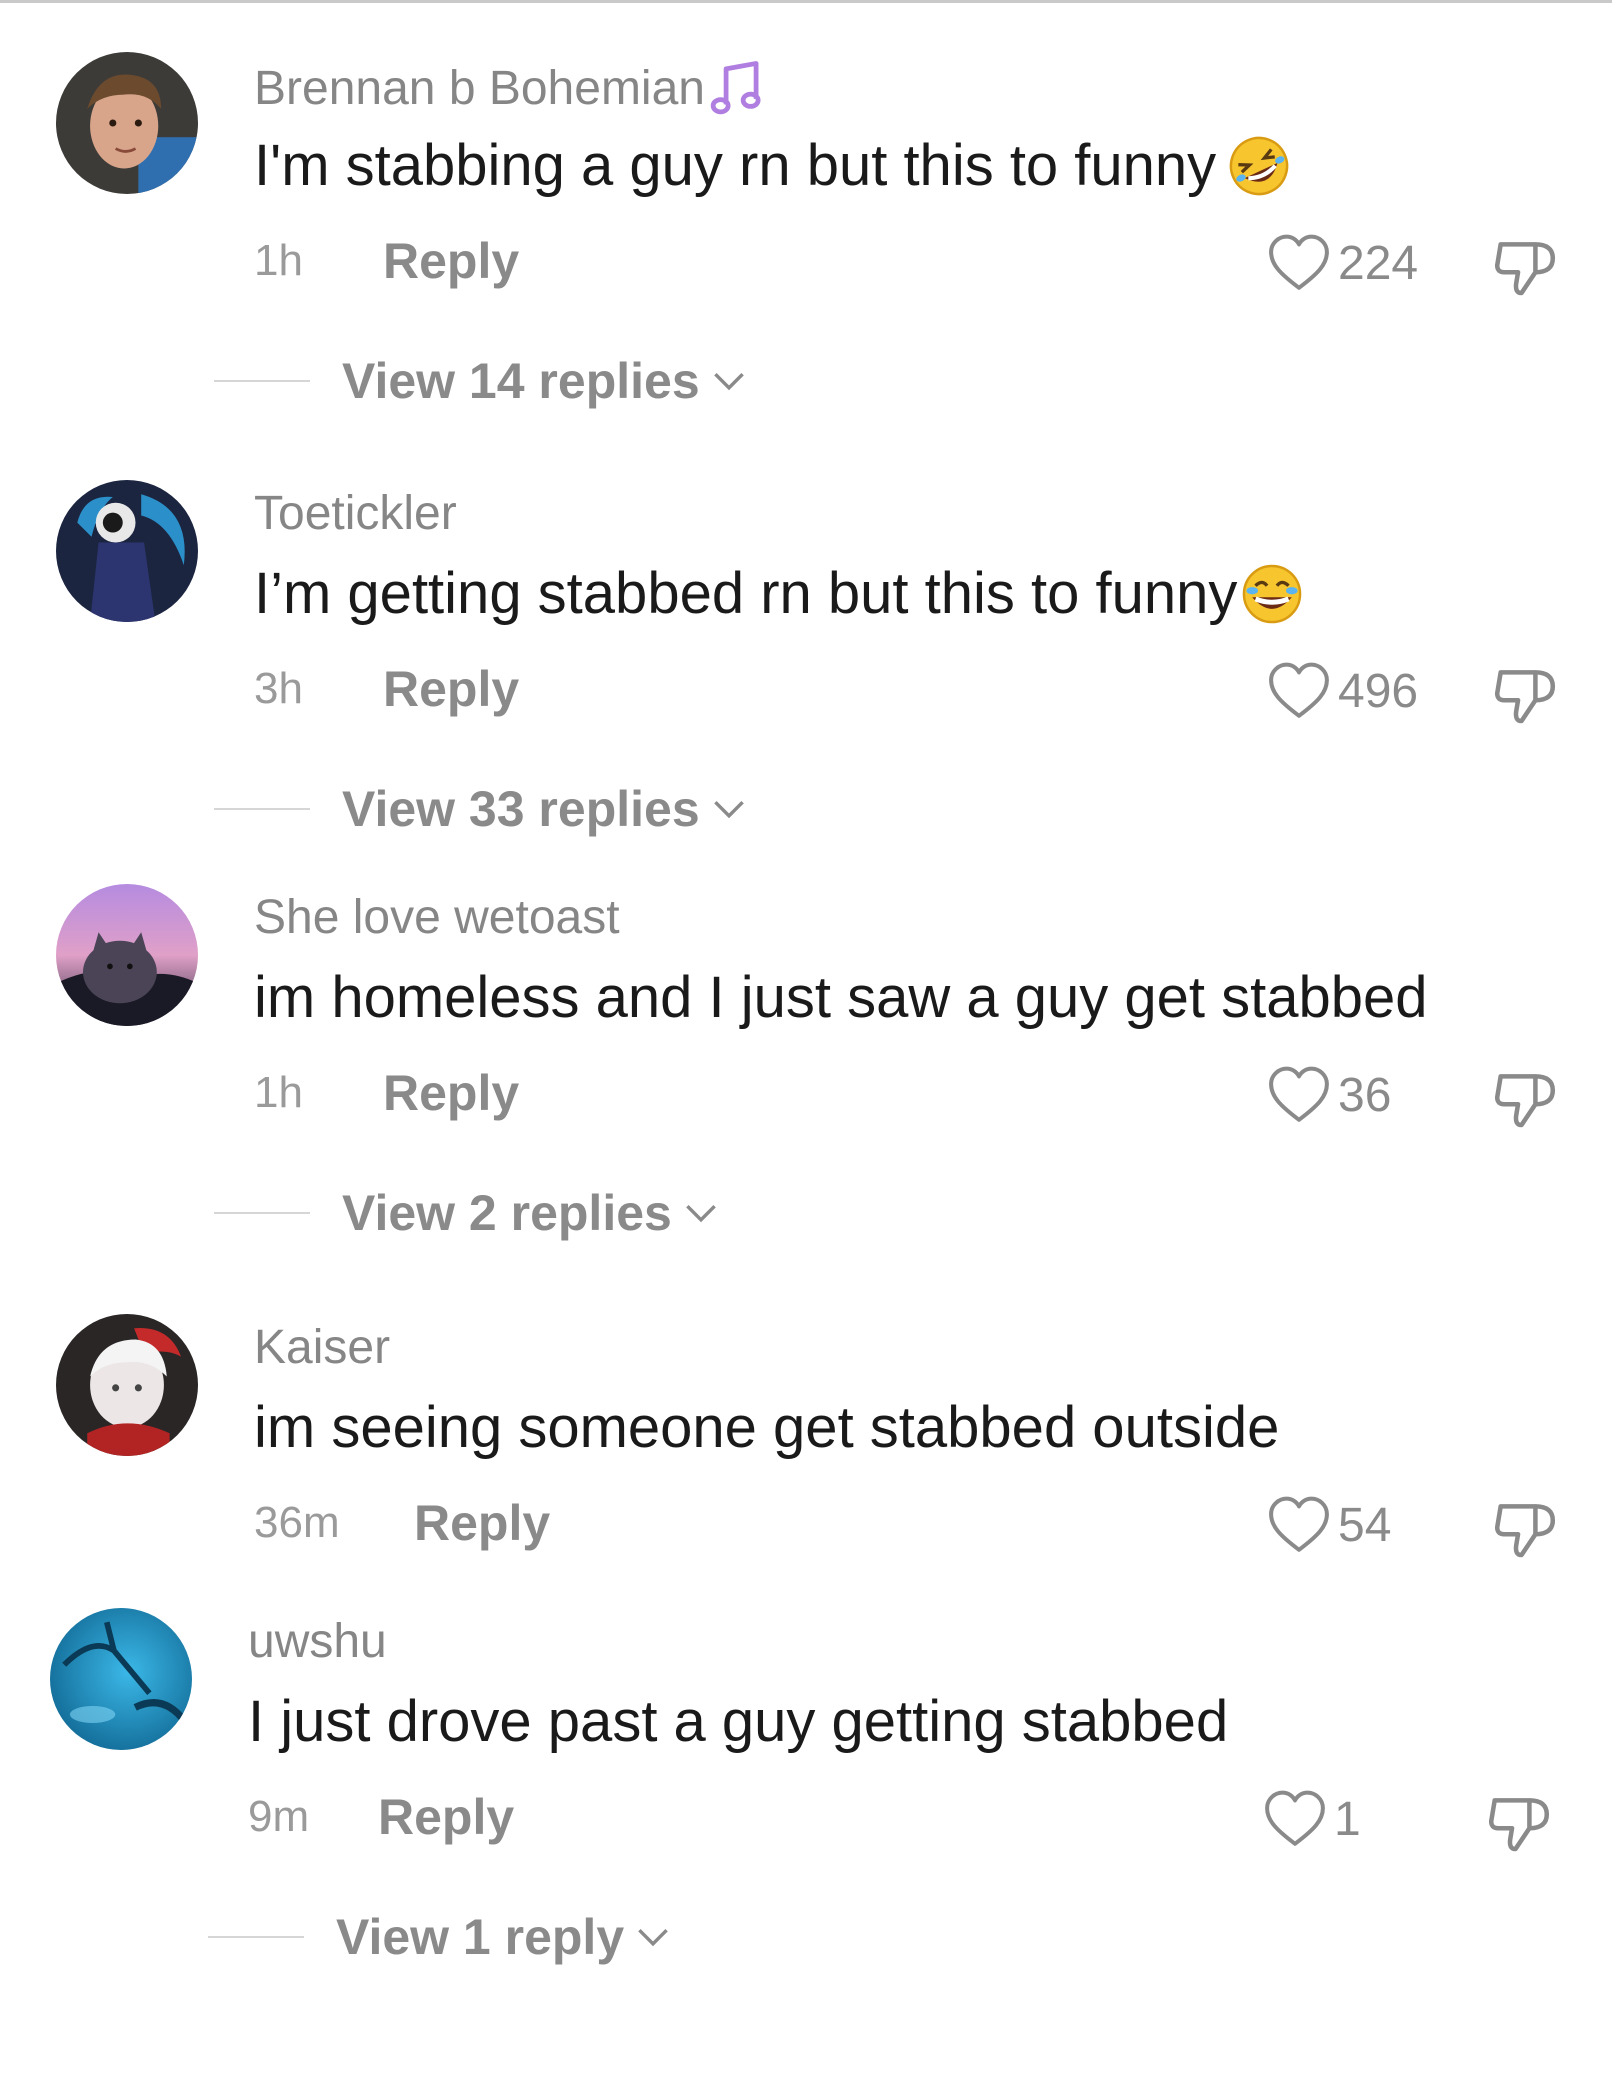 This screenshot has height=2100, width=1612. I want to click on like-count: 224, so click(1378, 263).